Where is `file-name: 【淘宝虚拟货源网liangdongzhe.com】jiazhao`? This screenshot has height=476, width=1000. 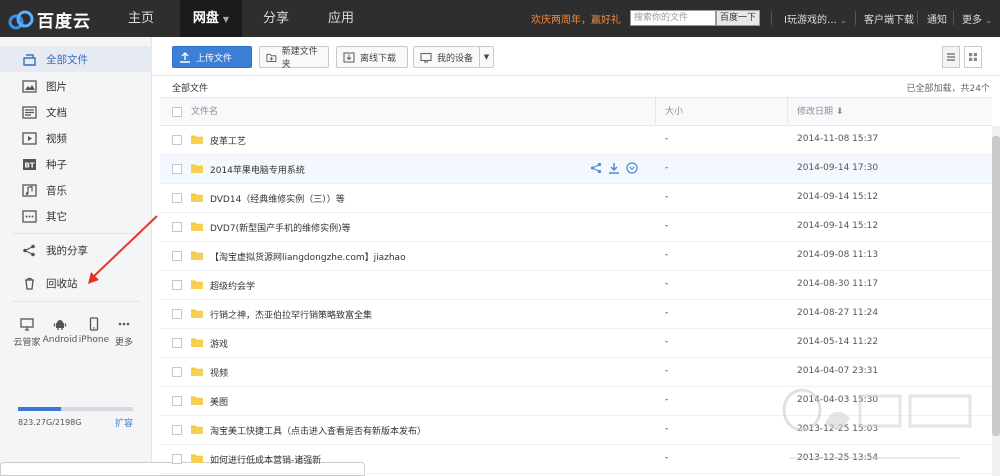
file-name: 【淘宝虚拟货源网liangdongzhe.com】jiazhao is located at coordinates (308, 256).